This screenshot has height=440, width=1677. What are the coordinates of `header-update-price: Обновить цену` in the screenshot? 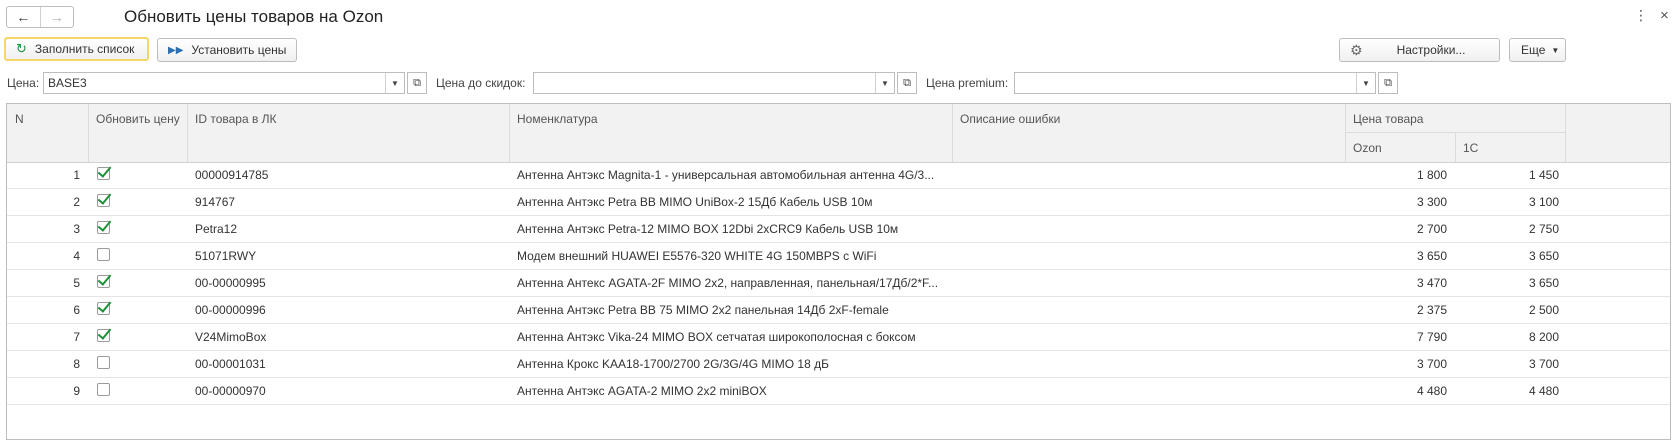 It's located at (138, 119).